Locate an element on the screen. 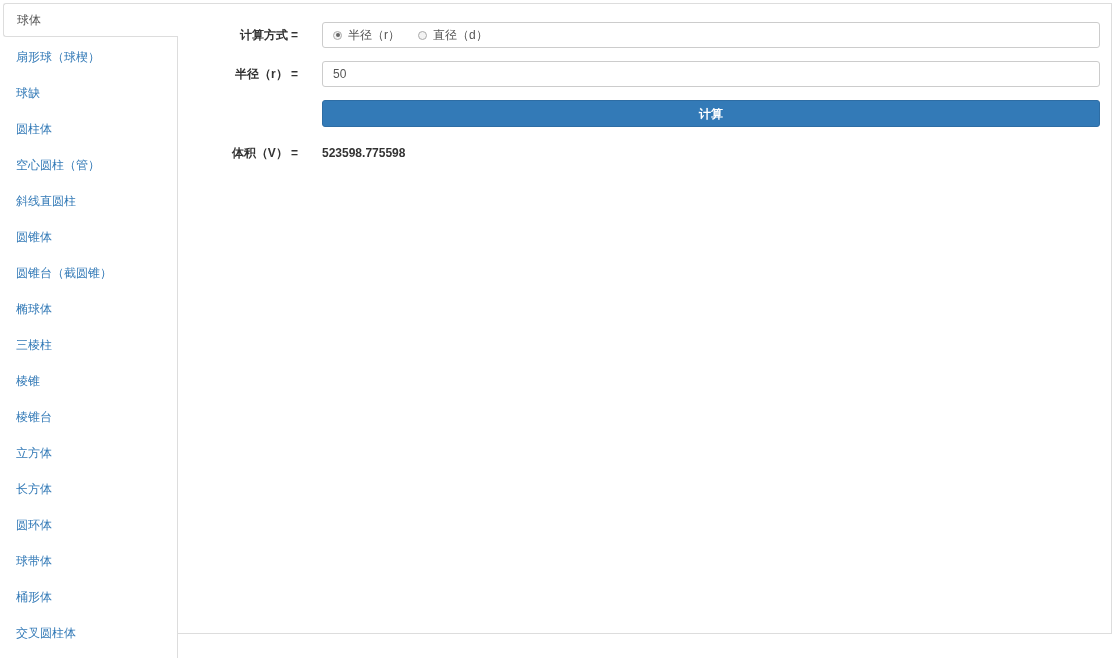 This screenshot has width=1120, height=658. calculate-button: 计算 is located at coordinates (711, 113).